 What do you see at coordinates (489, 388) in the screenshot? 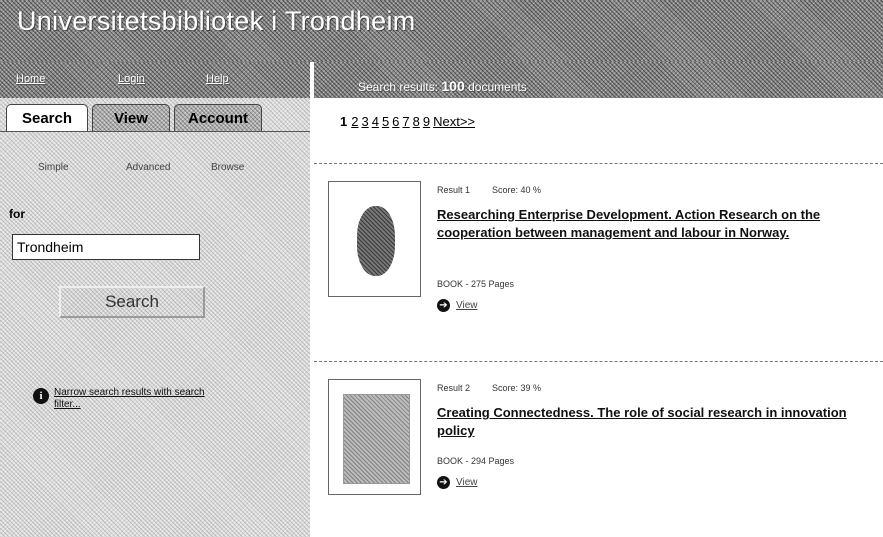
I see `result-meta: Result 2 Score: 39 %` at bounding box center [489, 388].